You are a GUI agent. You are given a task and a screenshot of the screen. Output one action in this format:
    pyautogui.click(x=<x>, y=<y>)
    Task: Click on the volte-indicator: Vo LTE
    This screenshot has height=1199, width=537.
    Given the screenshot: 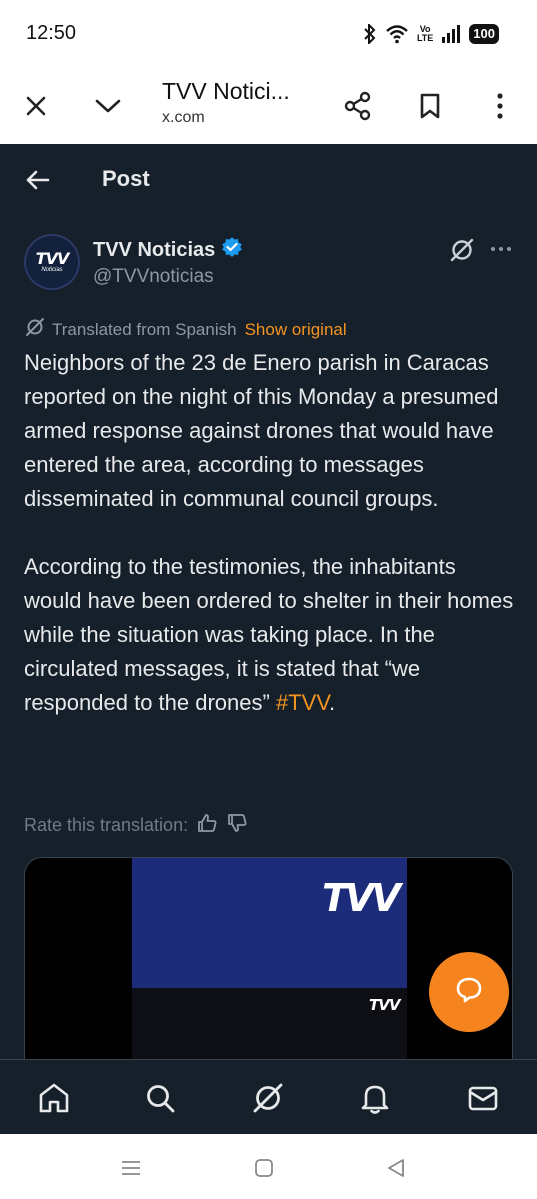 What is the action you would take?
    pyautogui.click(x=425, y=33)
    